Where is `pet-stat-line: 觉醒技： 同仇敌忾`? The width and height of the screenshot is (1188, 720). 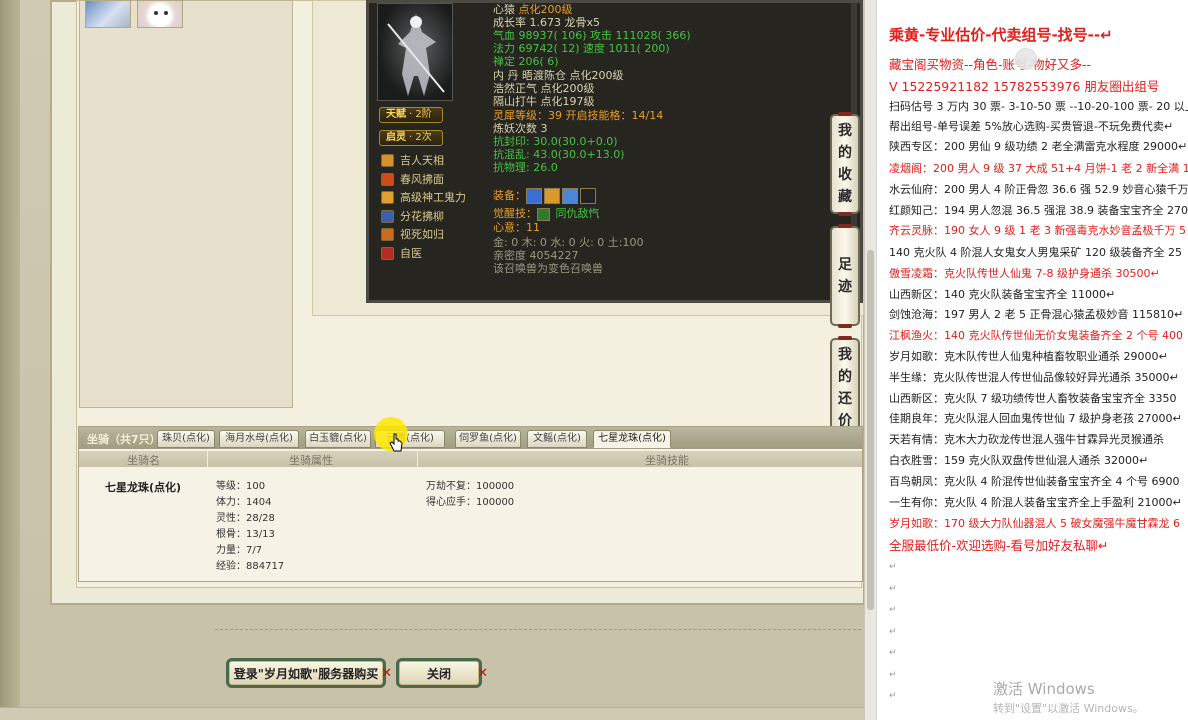 pet-stat-line: 觉醒技： 同仇敌忾 is located at coordinates (546, 214).